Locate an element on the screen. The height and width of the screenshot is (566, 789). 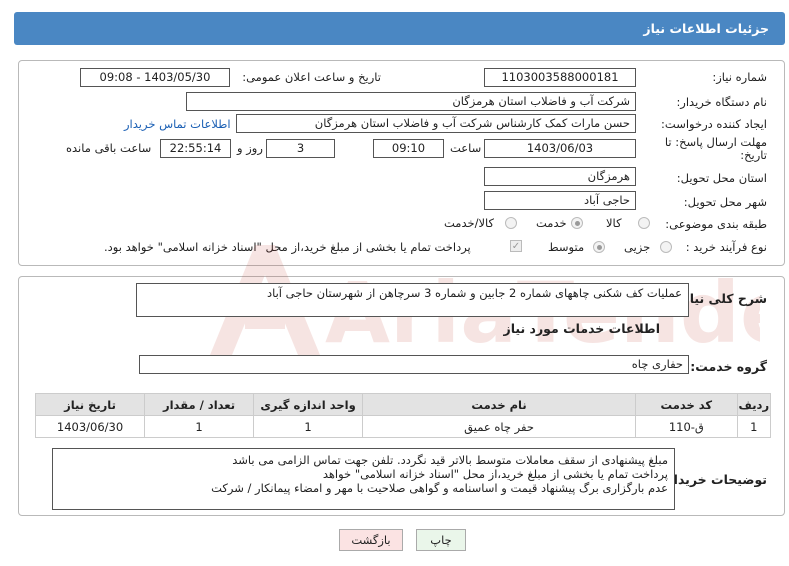
cell-row-number: 1 is located at coordinates (754, 426).